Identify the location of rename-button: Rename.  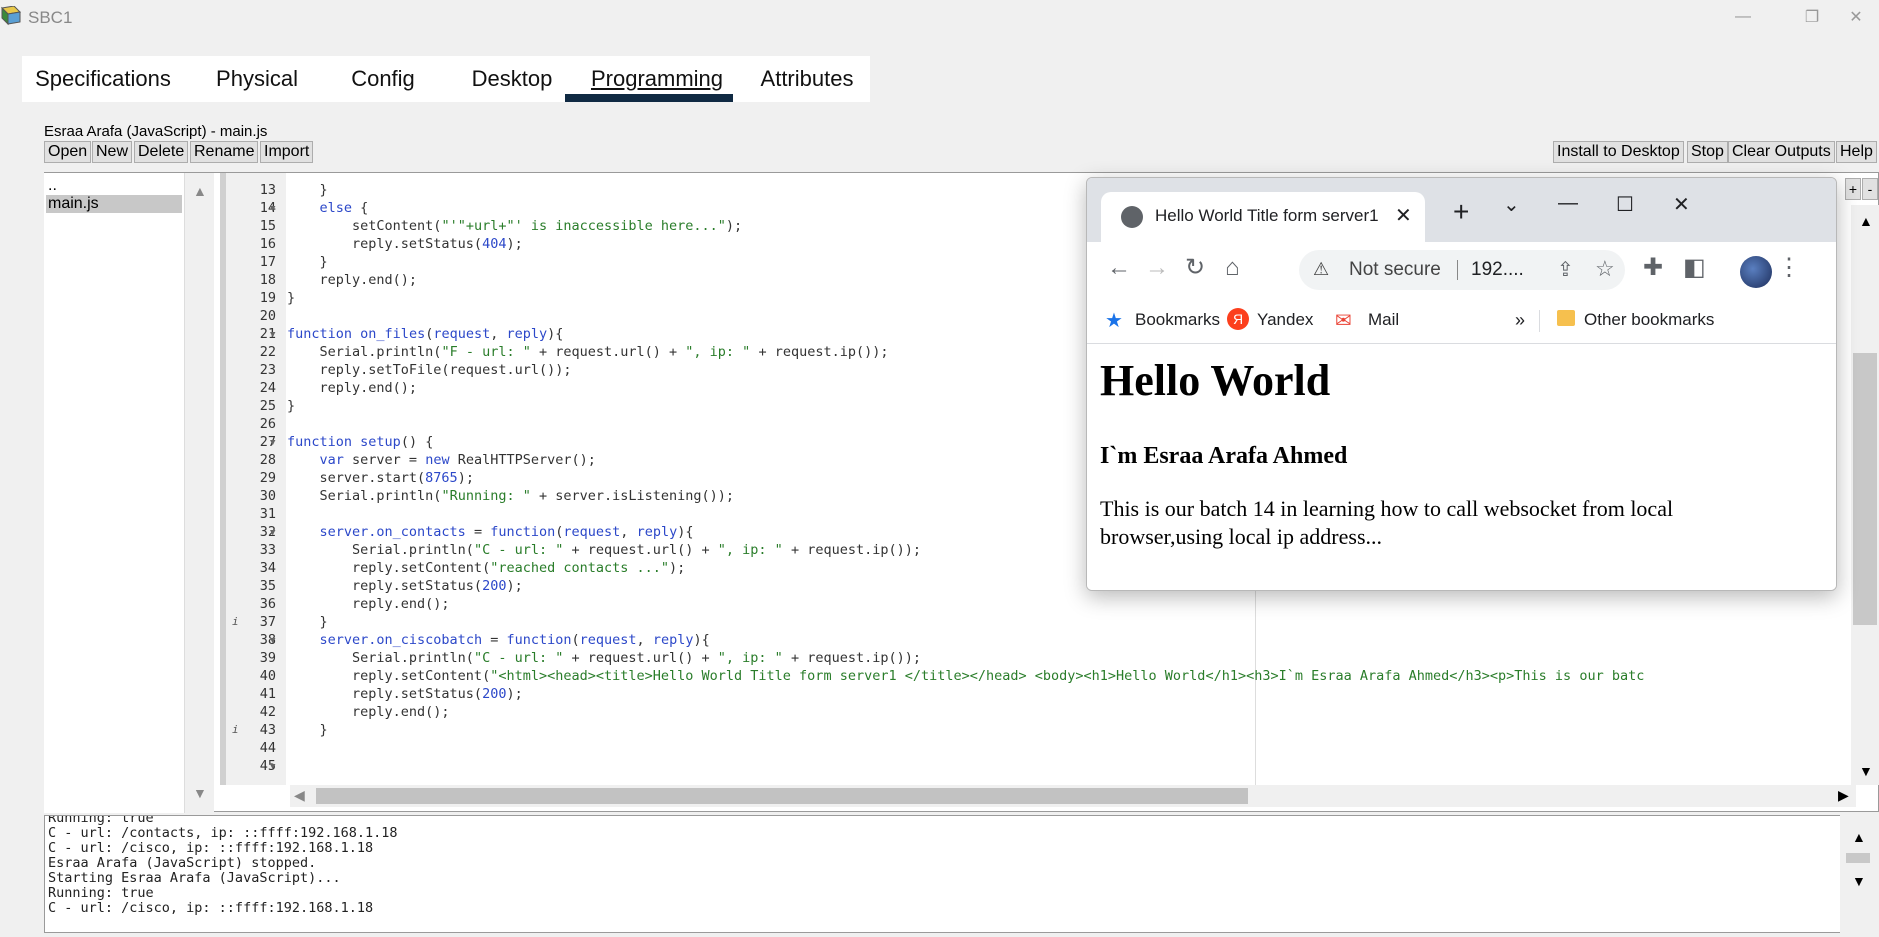
(224, 152).